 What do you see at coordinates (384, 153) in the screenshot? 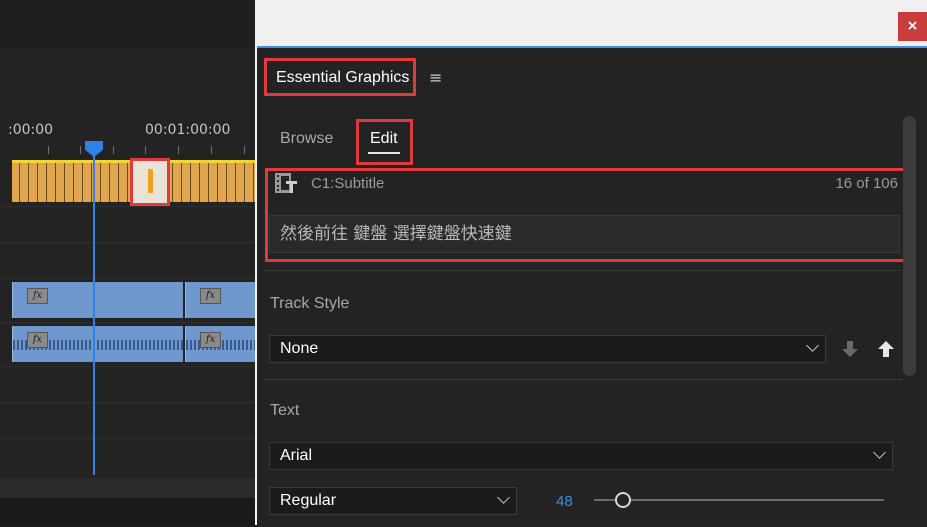
I see `active-tab-indicator` at bounding box center [384, 153].